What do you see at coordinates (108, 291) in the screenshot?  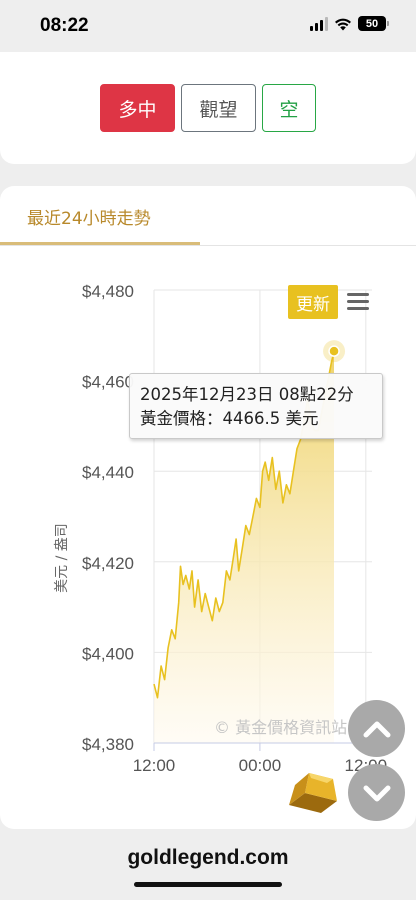 I see `y-tick-label: $4,480` at bounding box center [108, 291].